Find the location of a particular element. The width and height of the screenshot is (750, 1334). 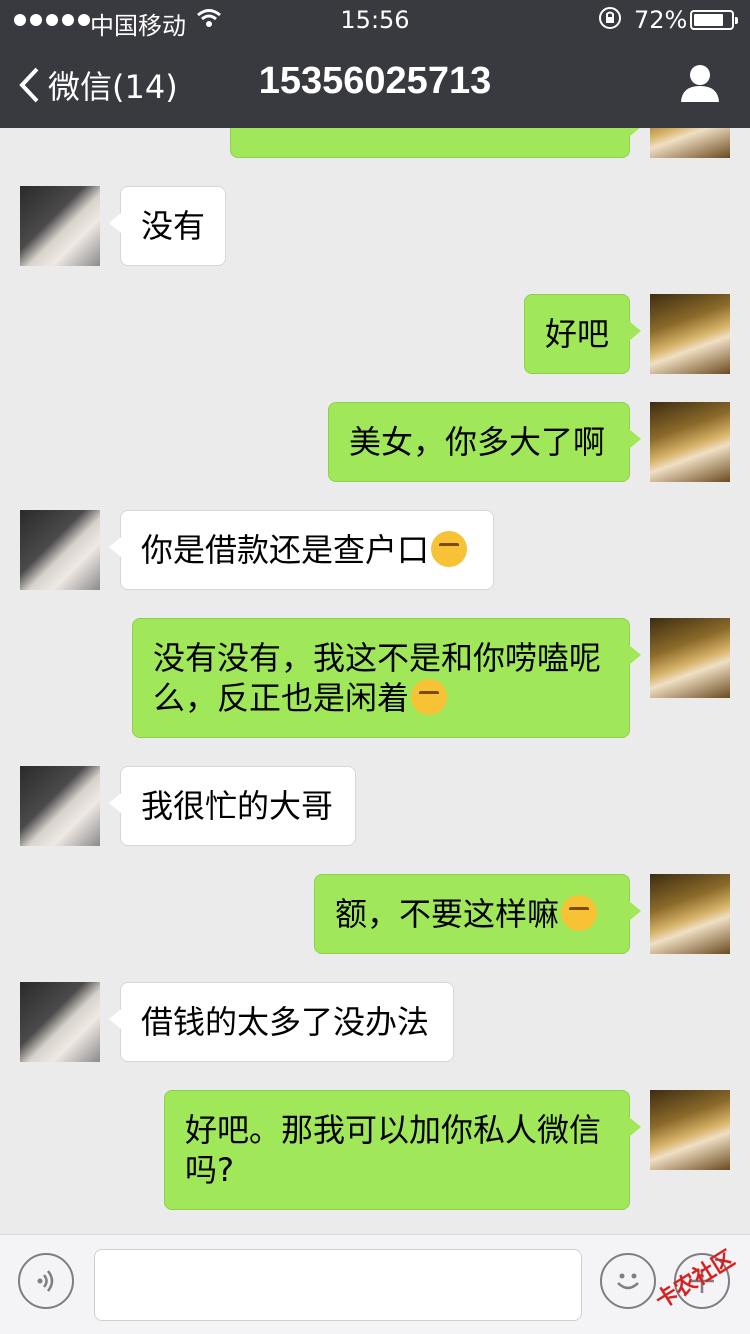

message-bubble-mine: 额，不要这样嘛 is located at coordinates (477, 914).